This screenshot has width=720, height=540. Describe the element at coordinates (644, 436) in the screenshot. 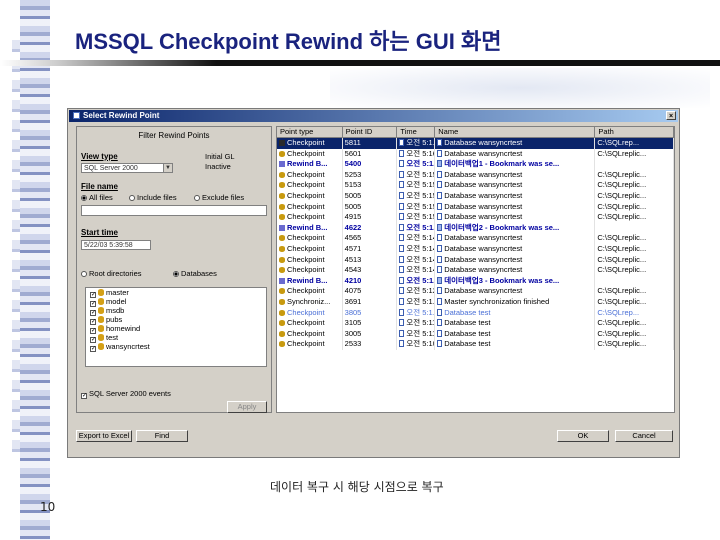

I see `cancel-button: Cancel` at that location.